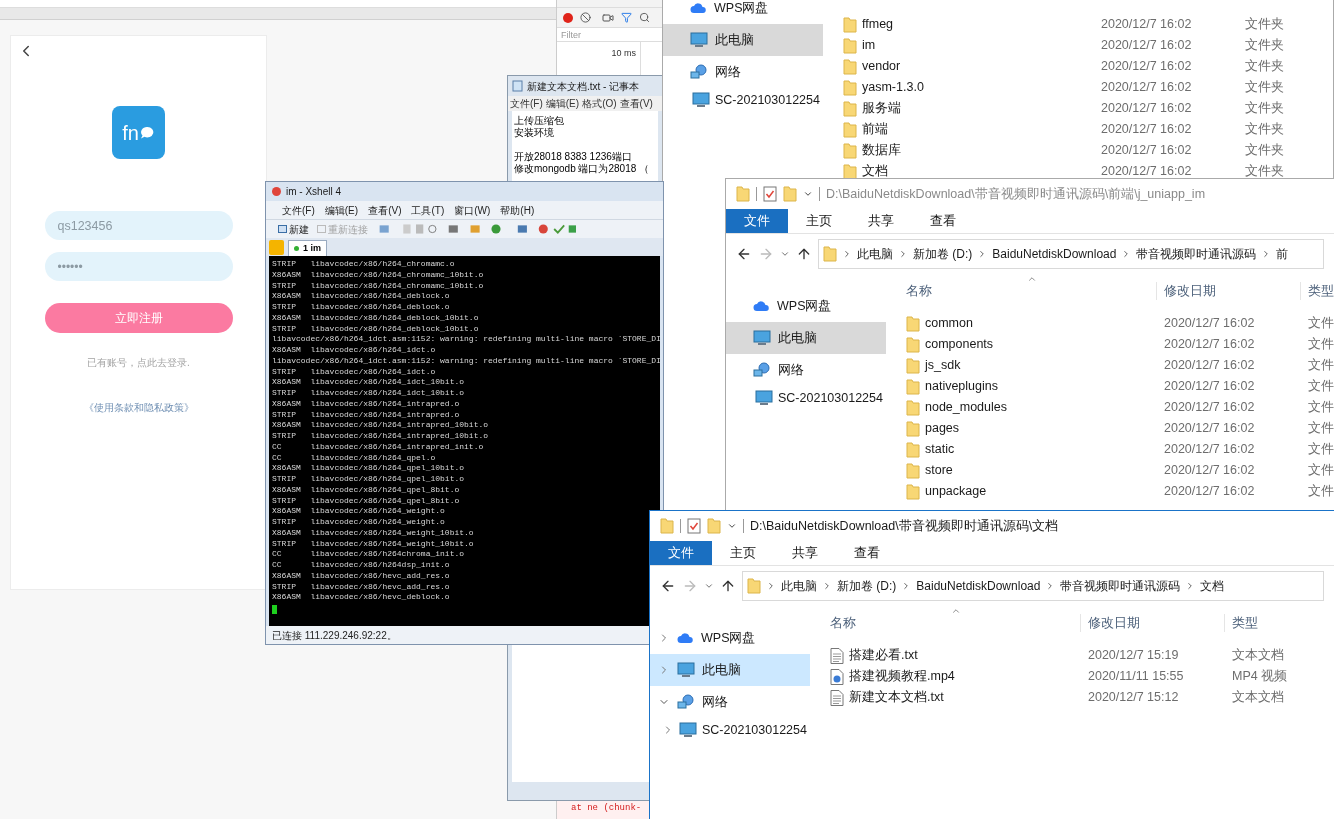  I want to click on address-bar: 此电脑 新加卷 (D:) BaiduNetdiskDownload 带音视频即时通讯源码 文档, so click(1033, 586).